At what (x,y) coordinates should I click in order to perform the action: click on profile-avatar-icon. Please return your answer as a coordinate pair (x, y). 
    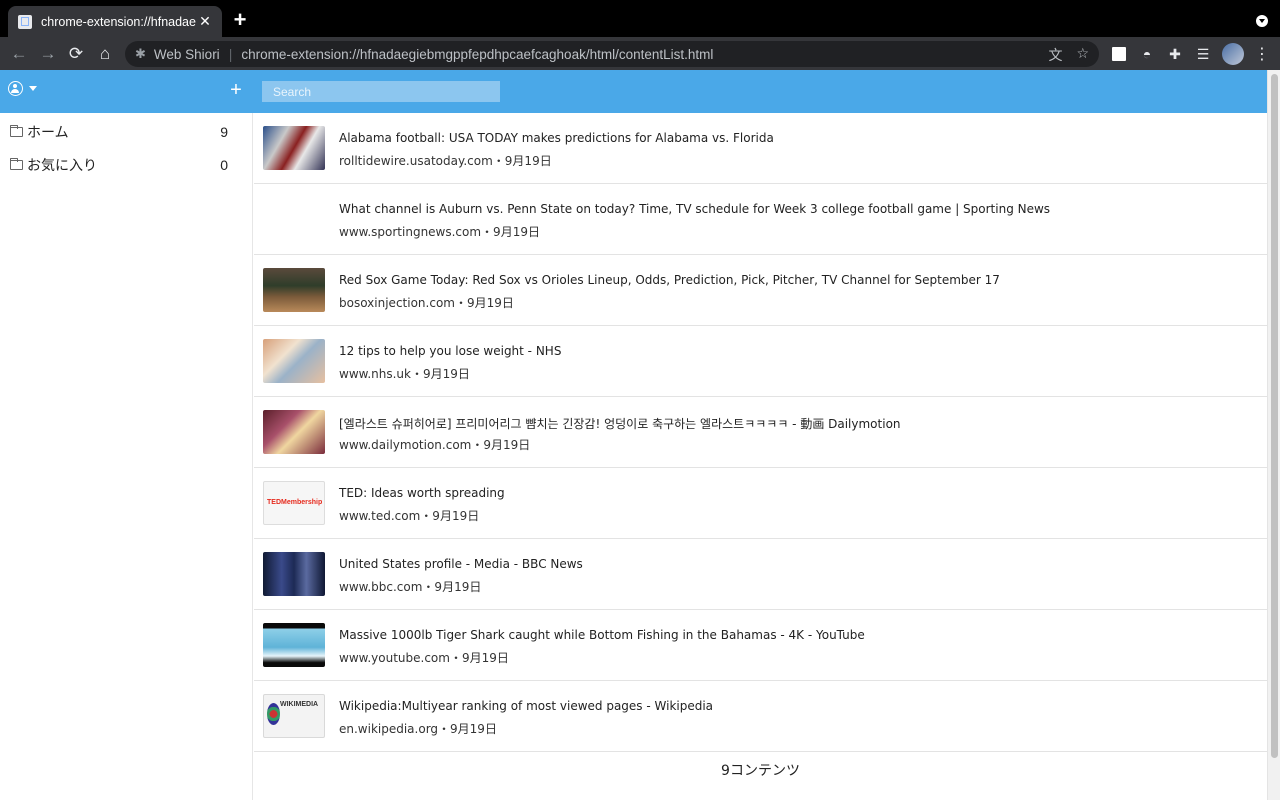
    Looking at the image, I should click on (1233, 54).